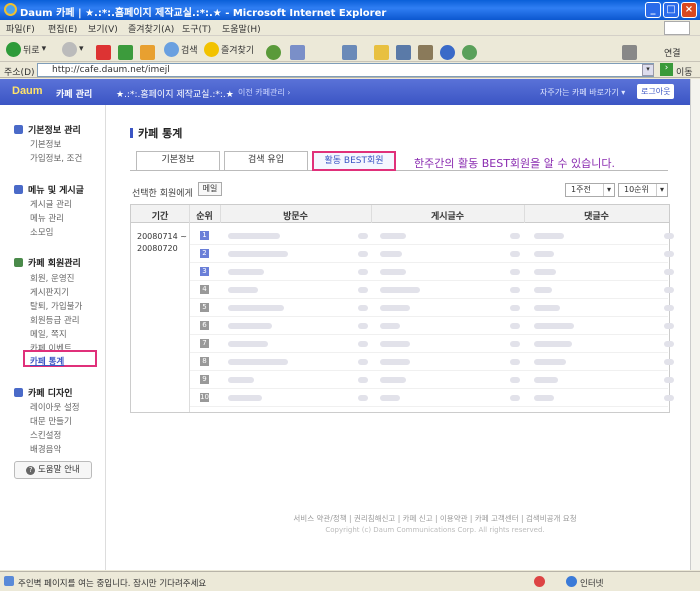  What do you see at coordinates (345, 70) in the screenshot?
I see `address-input: http://cafe.daum.net/imejl` at bounding box center [345, 70].